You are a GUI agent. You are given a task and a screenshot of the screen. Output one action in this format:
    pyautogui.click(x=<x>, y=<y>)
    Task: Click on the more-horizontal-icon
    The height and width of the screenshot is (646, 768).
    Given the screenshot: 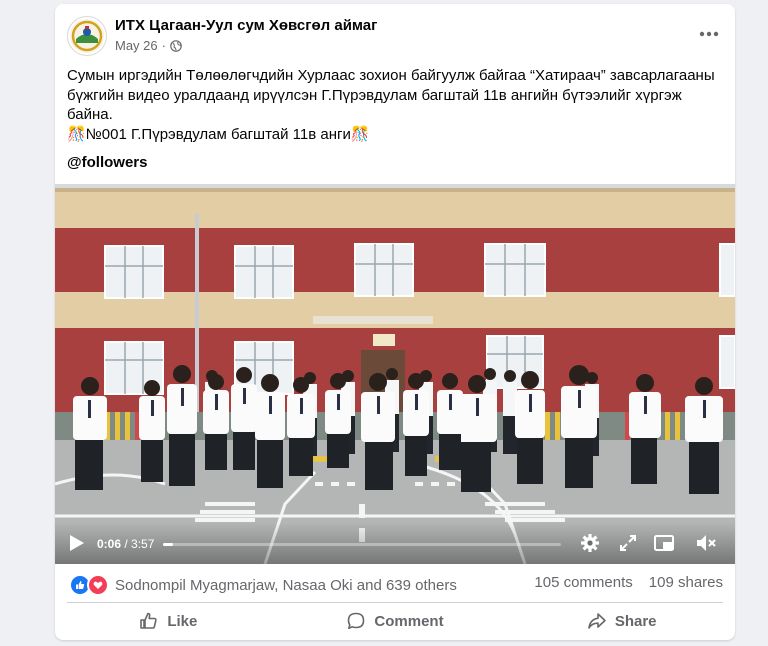 What is the action you would take?
    pyautogui.click(x=709, y=34)
    